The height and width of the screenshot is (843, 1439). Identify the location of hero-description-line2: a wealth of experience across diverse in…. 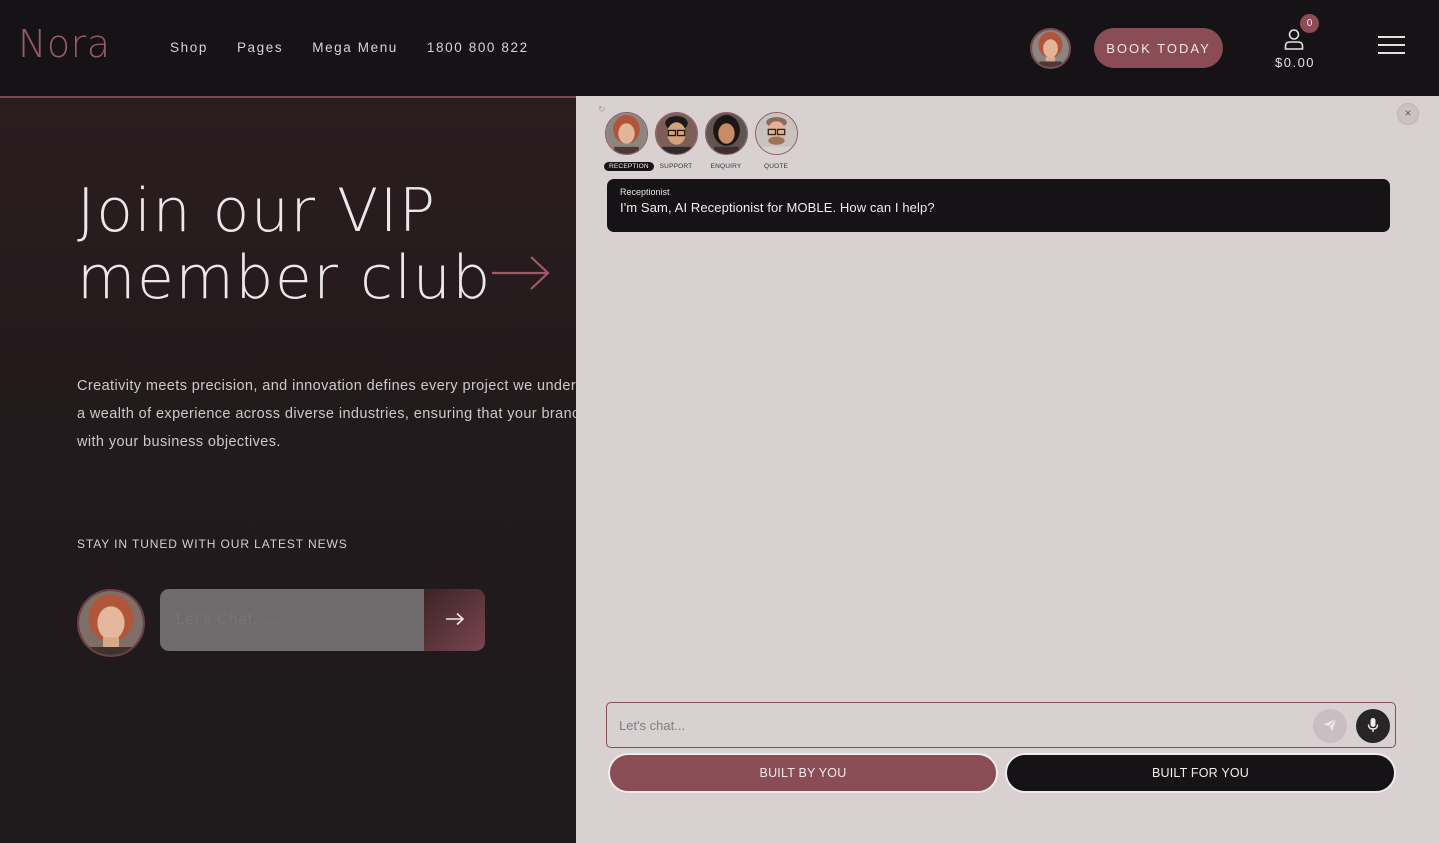
(326, 413).